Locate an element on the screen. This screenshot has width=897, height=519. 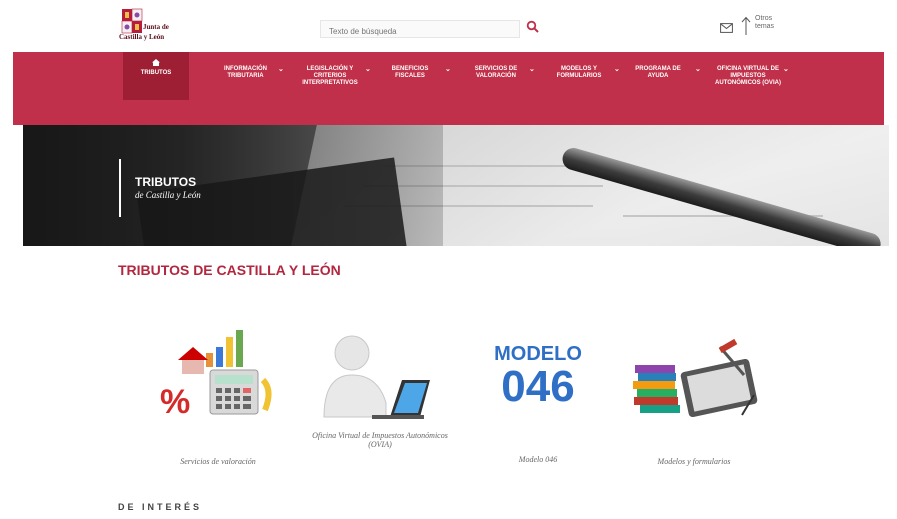
jcyl-logo: Junta de Castilla y León is located at coordinates (152, 26).